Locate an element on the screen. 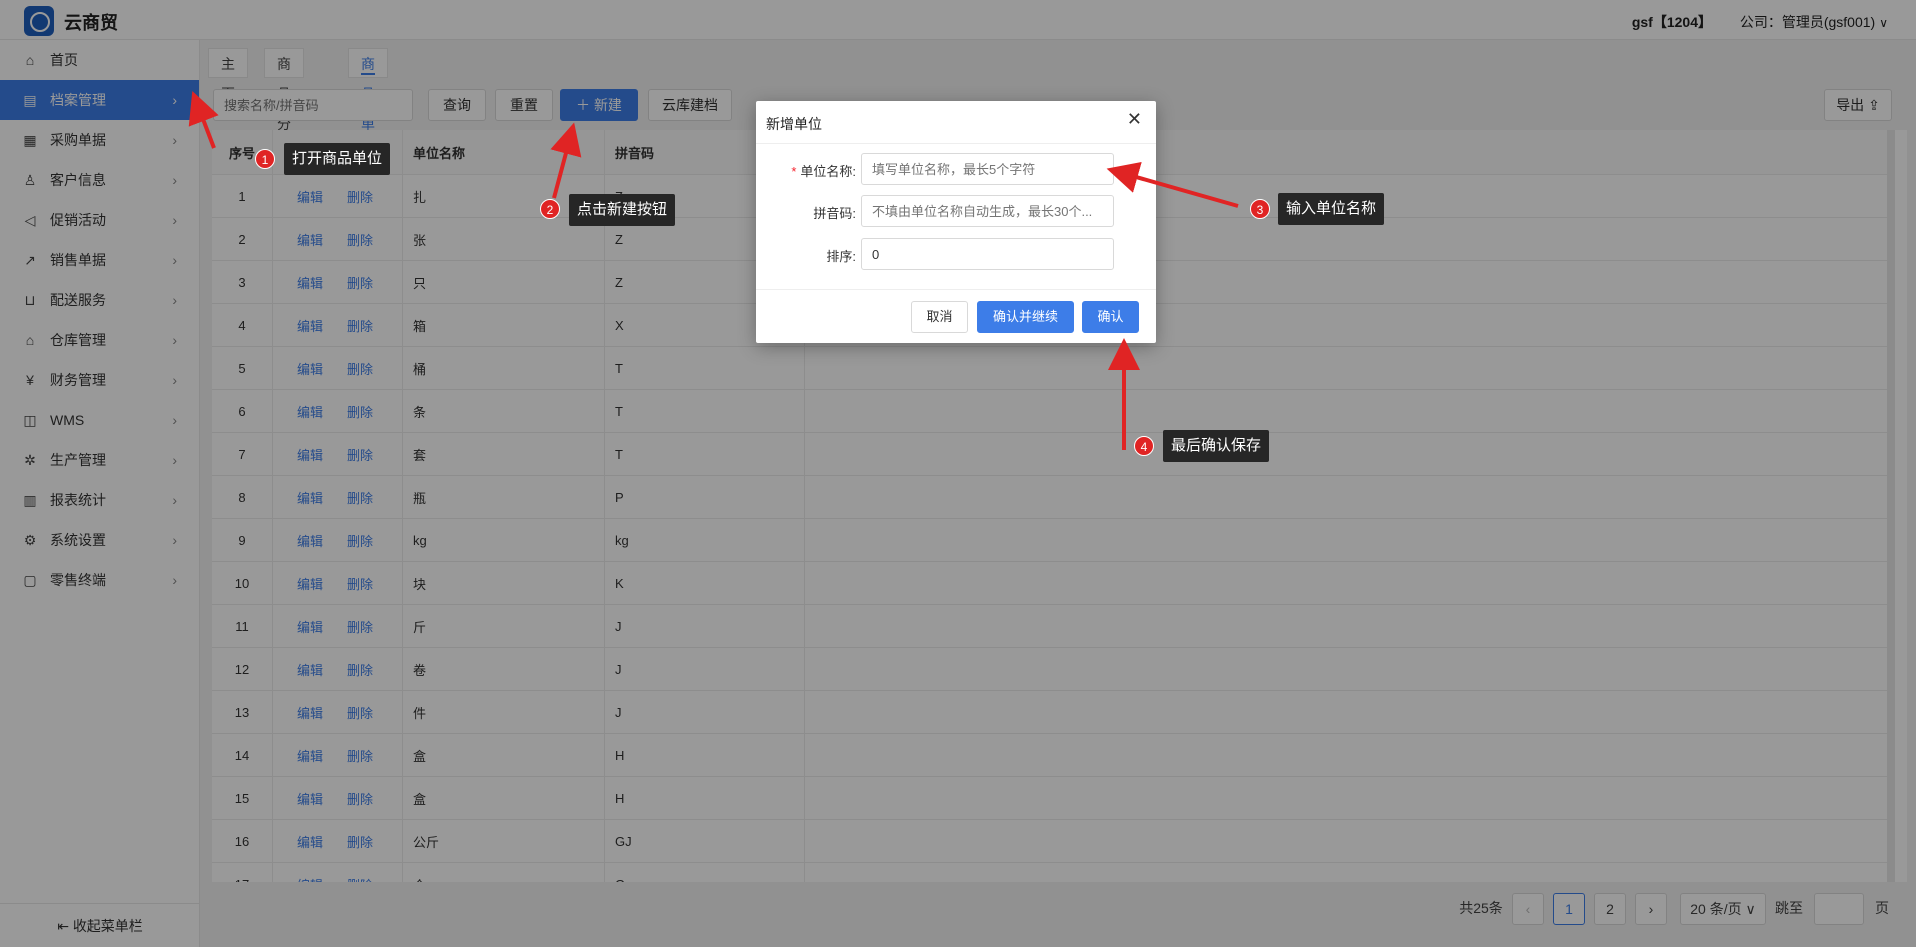  annotation-label-3: 输入单位名称 is located at coordinates (1331, 209).